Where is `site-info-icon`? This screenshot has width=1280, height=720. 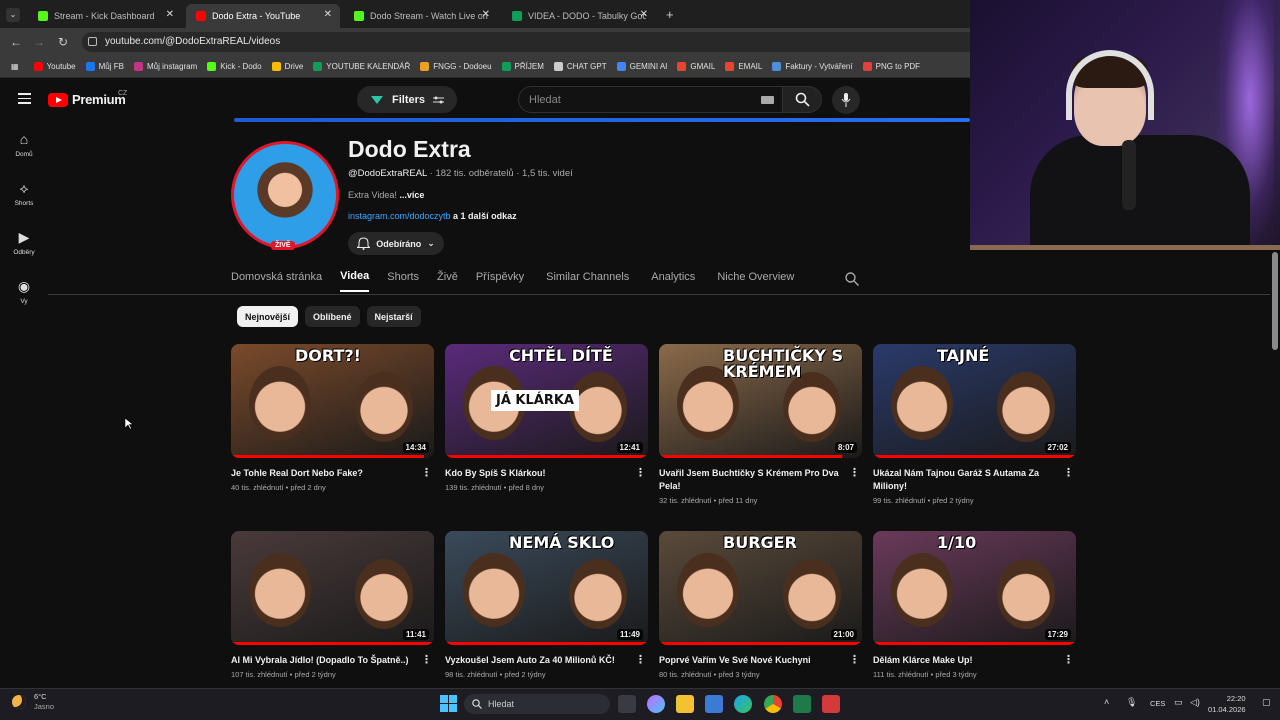 site-info-icon is located at coordinates (92, 41).